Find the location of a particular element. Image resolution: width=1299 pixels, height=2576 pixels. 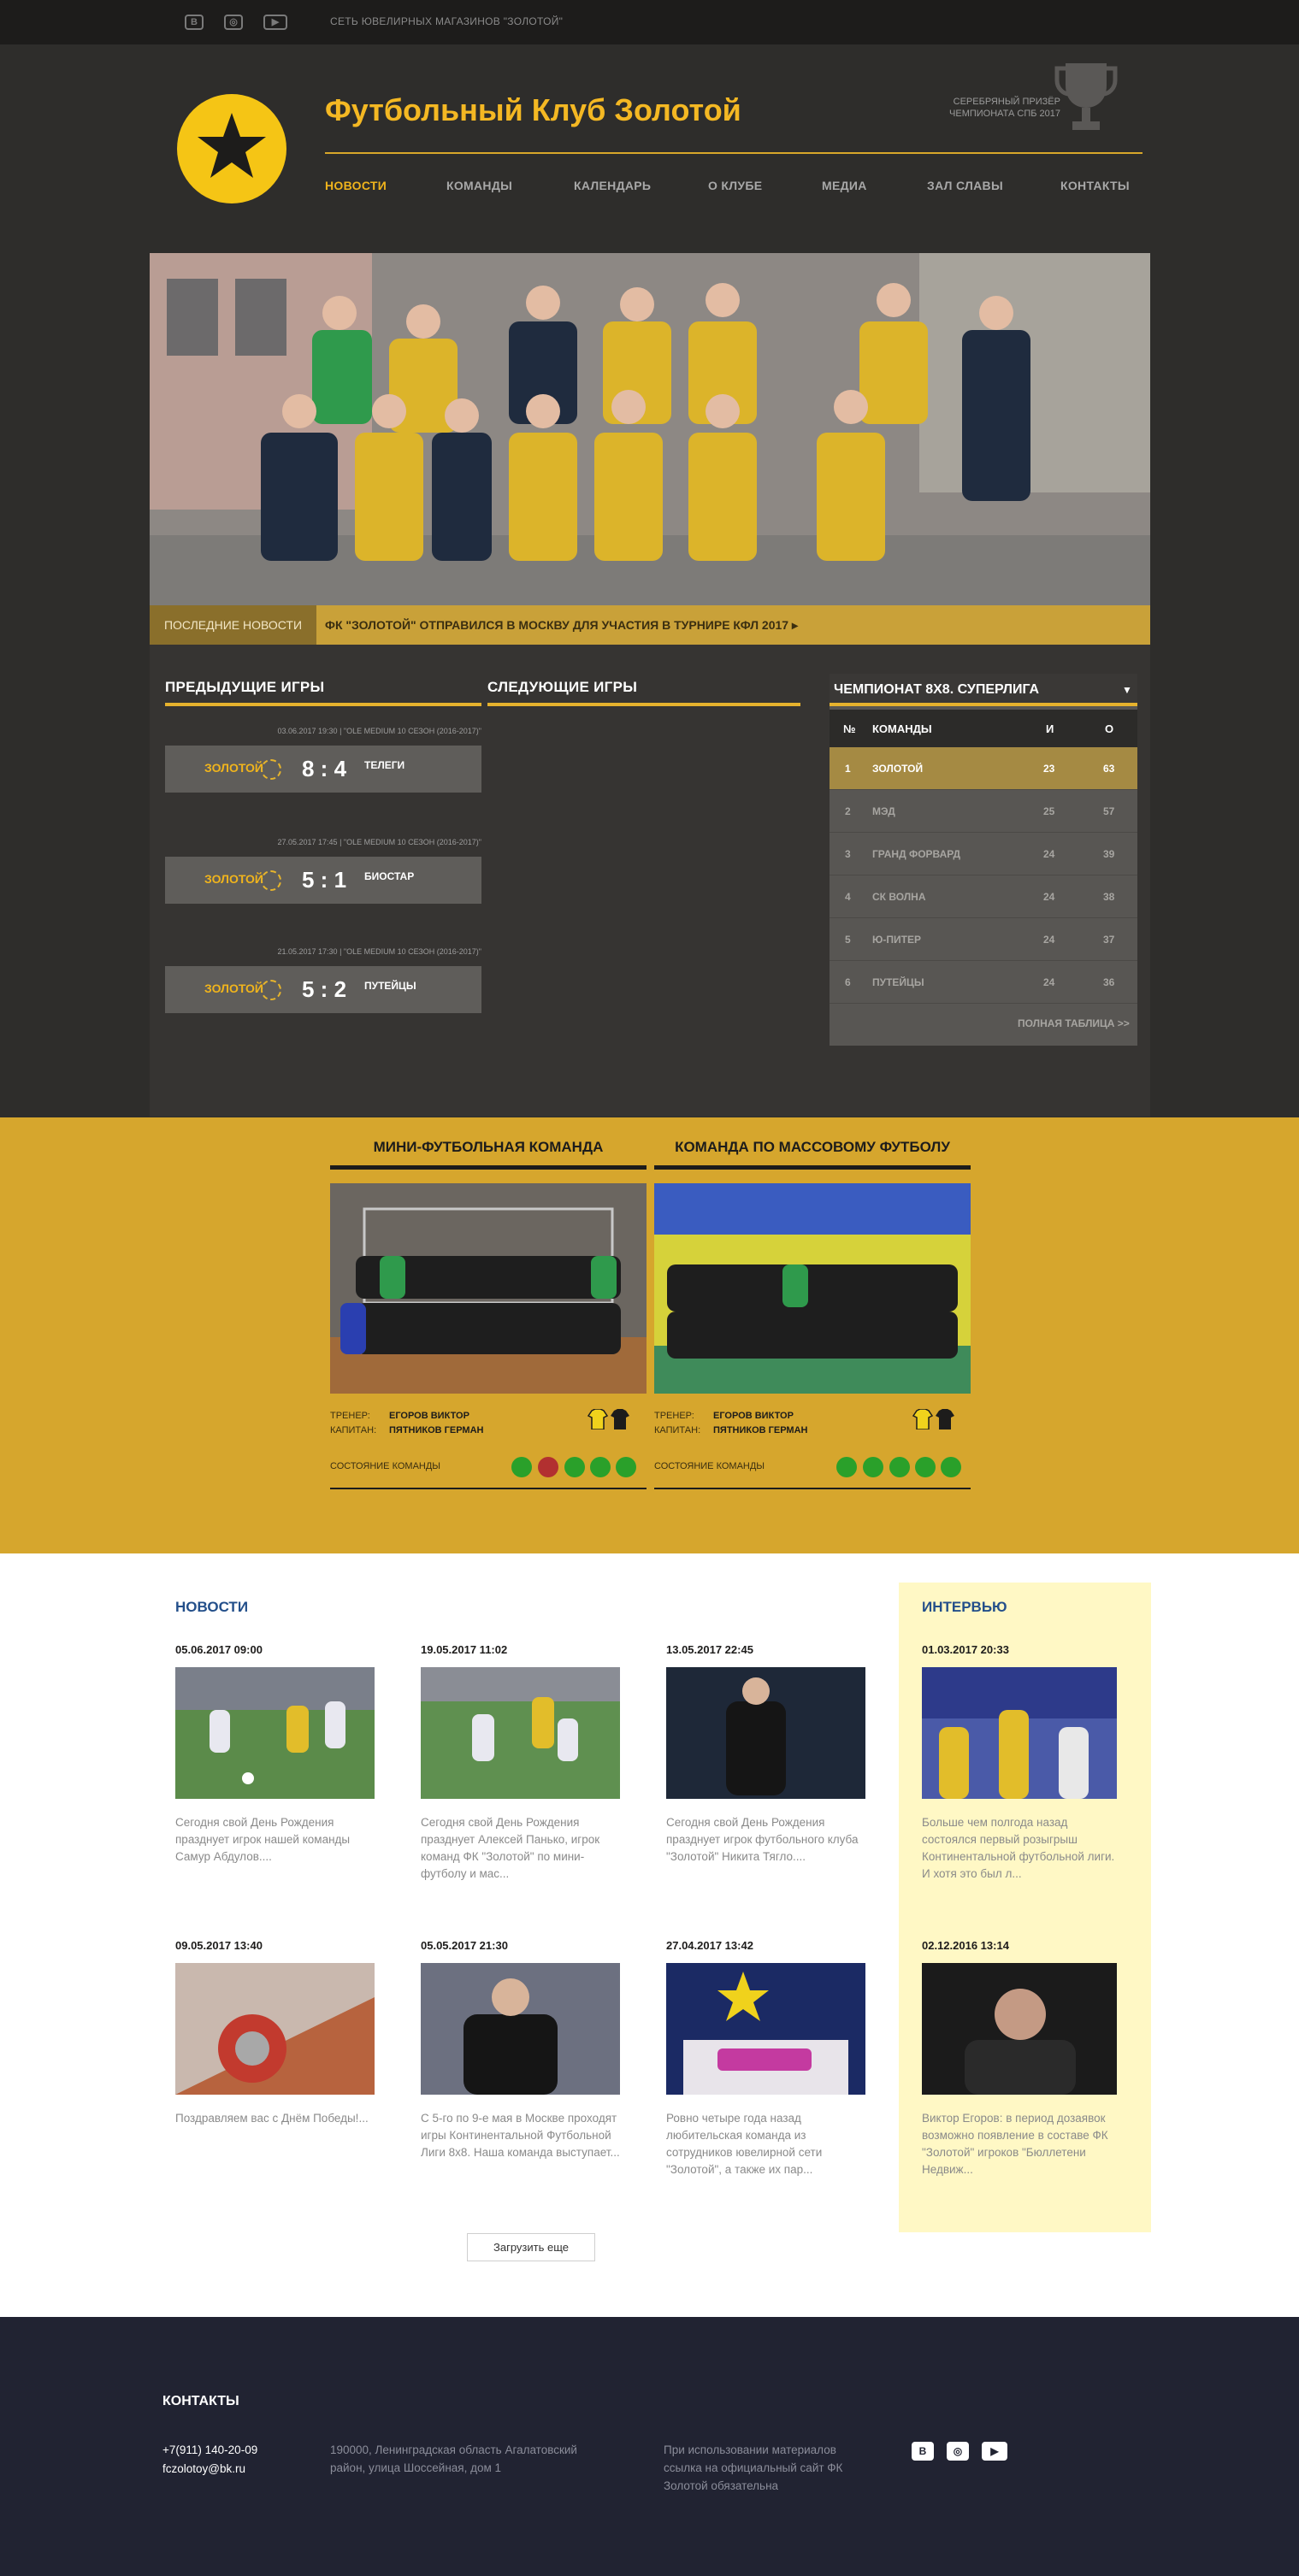

load-more-button: Загрузить еще is located at coordinates (531, 2247).